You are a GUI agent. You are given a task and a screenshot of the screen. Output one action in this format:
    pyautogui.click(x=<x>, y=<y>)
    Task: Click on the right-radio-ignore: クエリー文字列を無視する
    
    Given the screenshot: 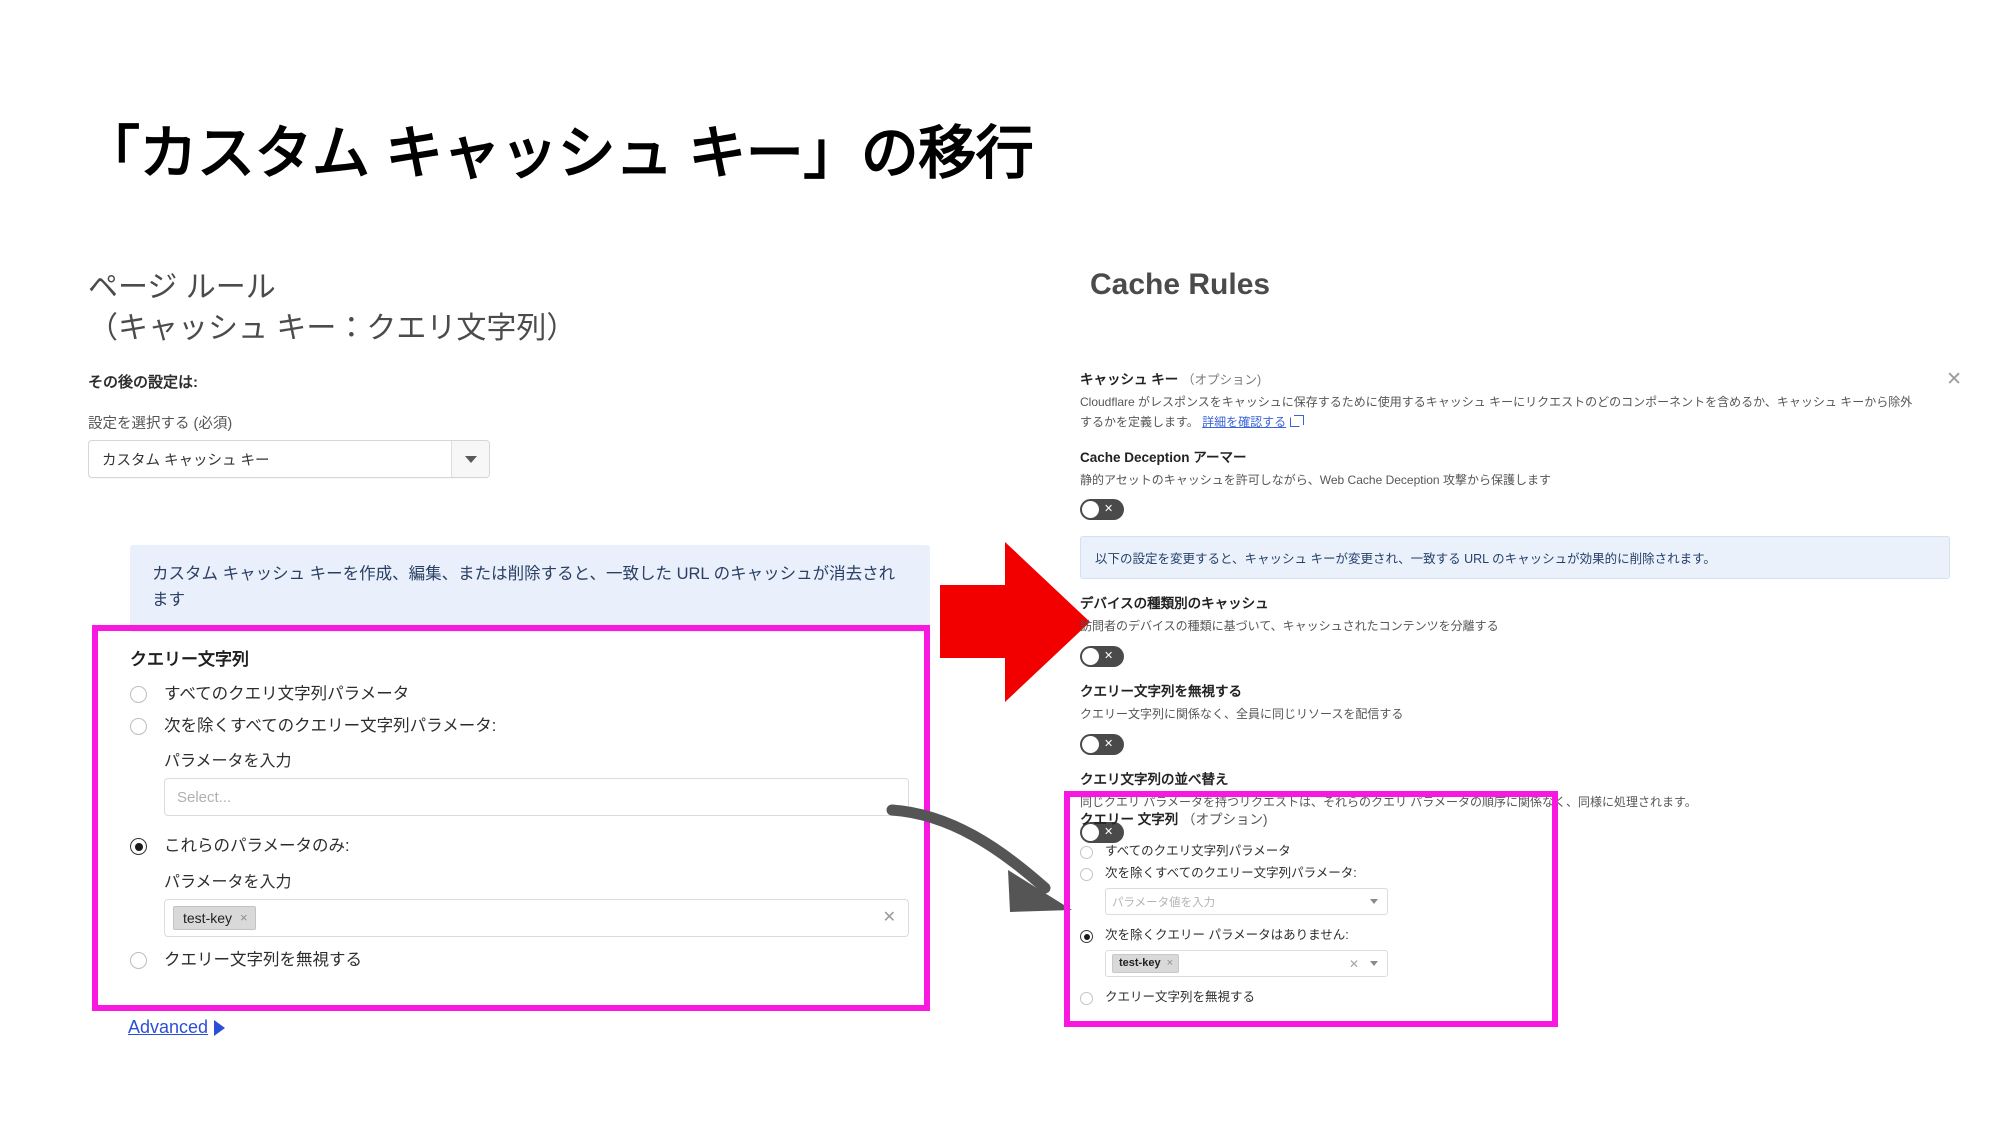 What is the action you would take?
    pyautogui.click(x=1314, y=997)
    